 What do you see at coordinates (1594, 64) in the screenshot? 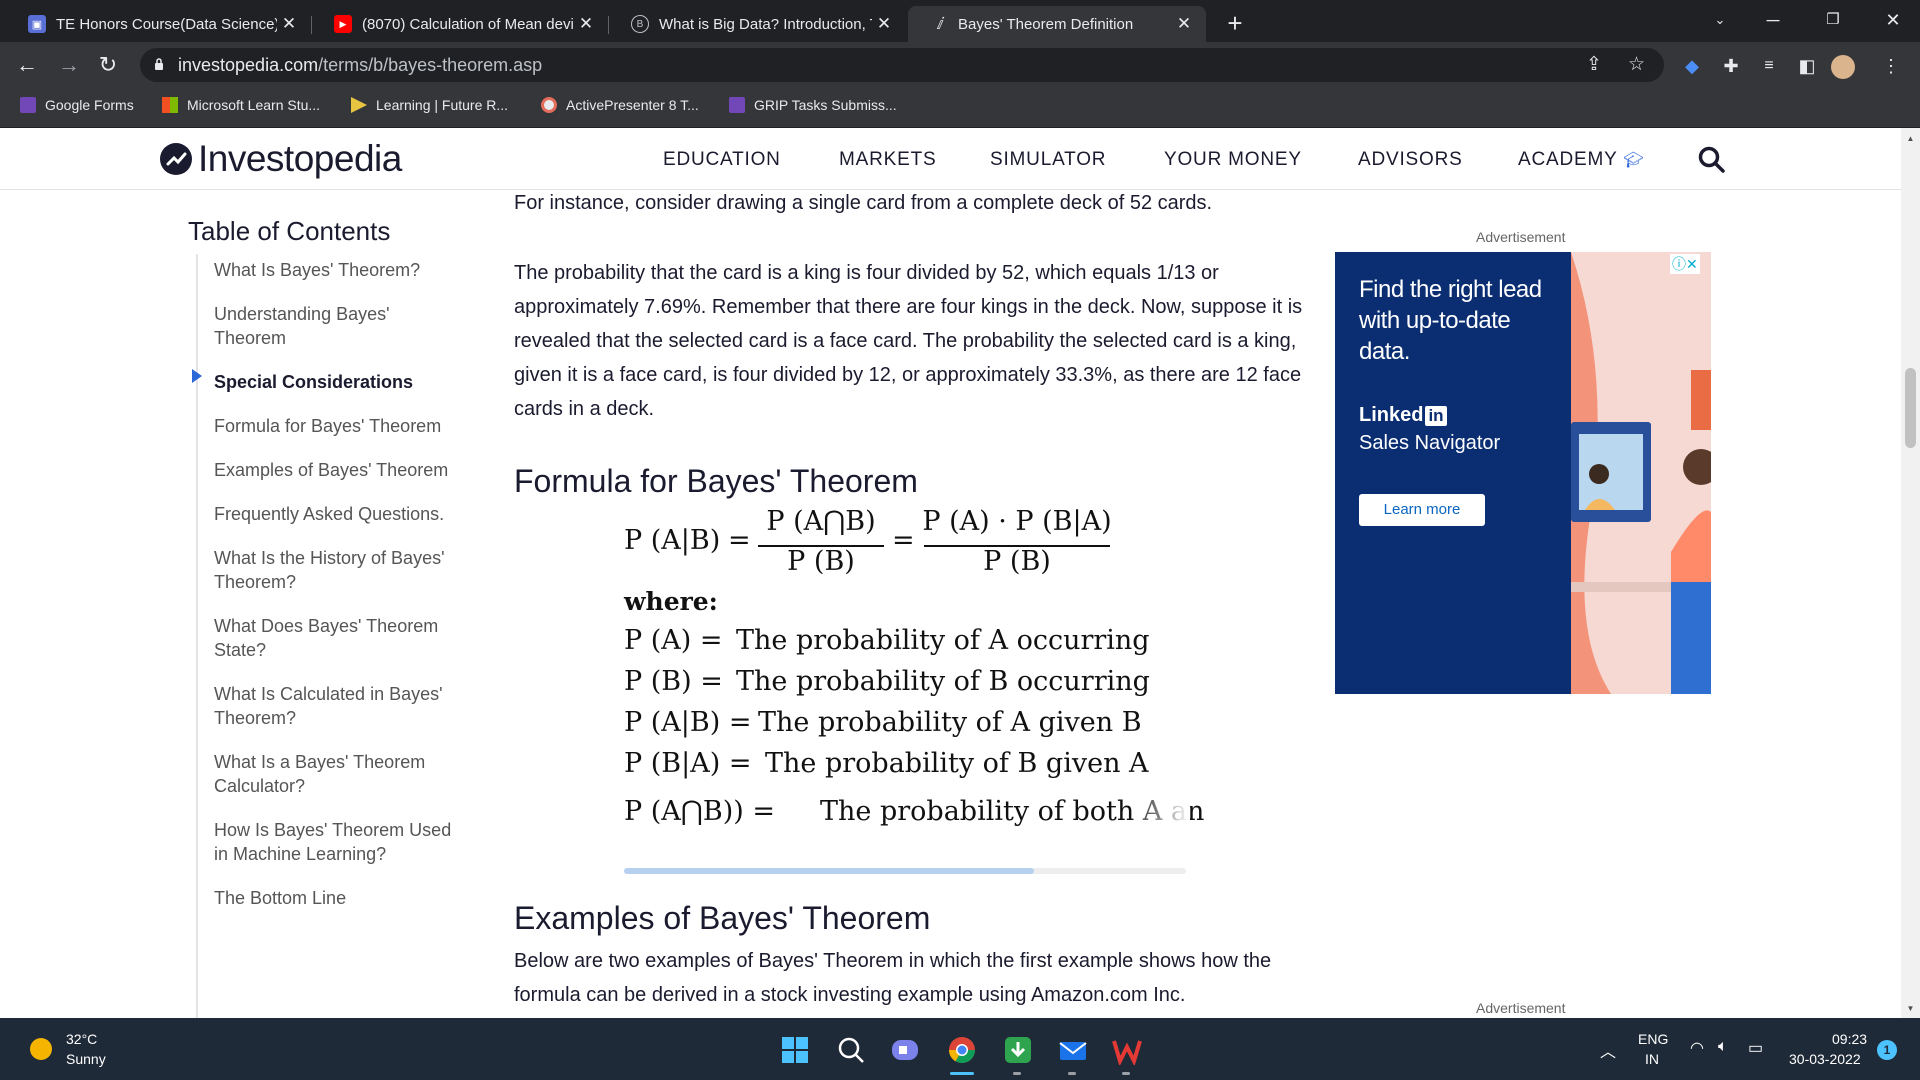
I see `share-icon: ⇪` at bounding box center [1594, 64].